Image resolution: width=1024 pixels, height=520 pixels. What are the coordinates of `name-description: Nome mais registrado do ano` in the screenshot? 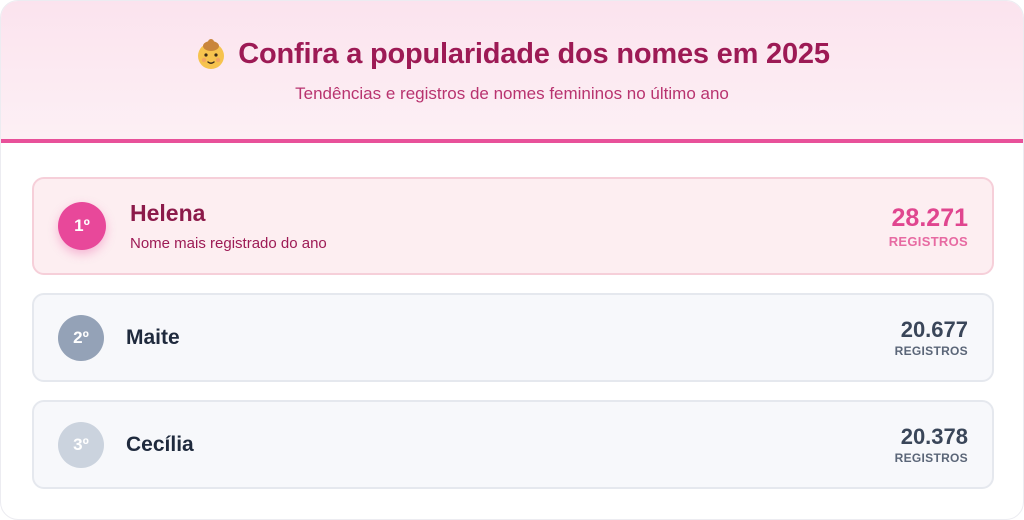 It's located at (228, 243).